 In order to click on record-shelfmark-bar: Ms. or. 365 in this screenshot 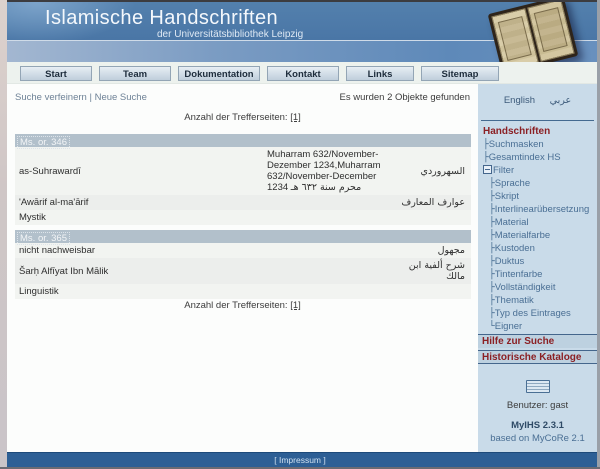, I will do `click(243, 237)`.